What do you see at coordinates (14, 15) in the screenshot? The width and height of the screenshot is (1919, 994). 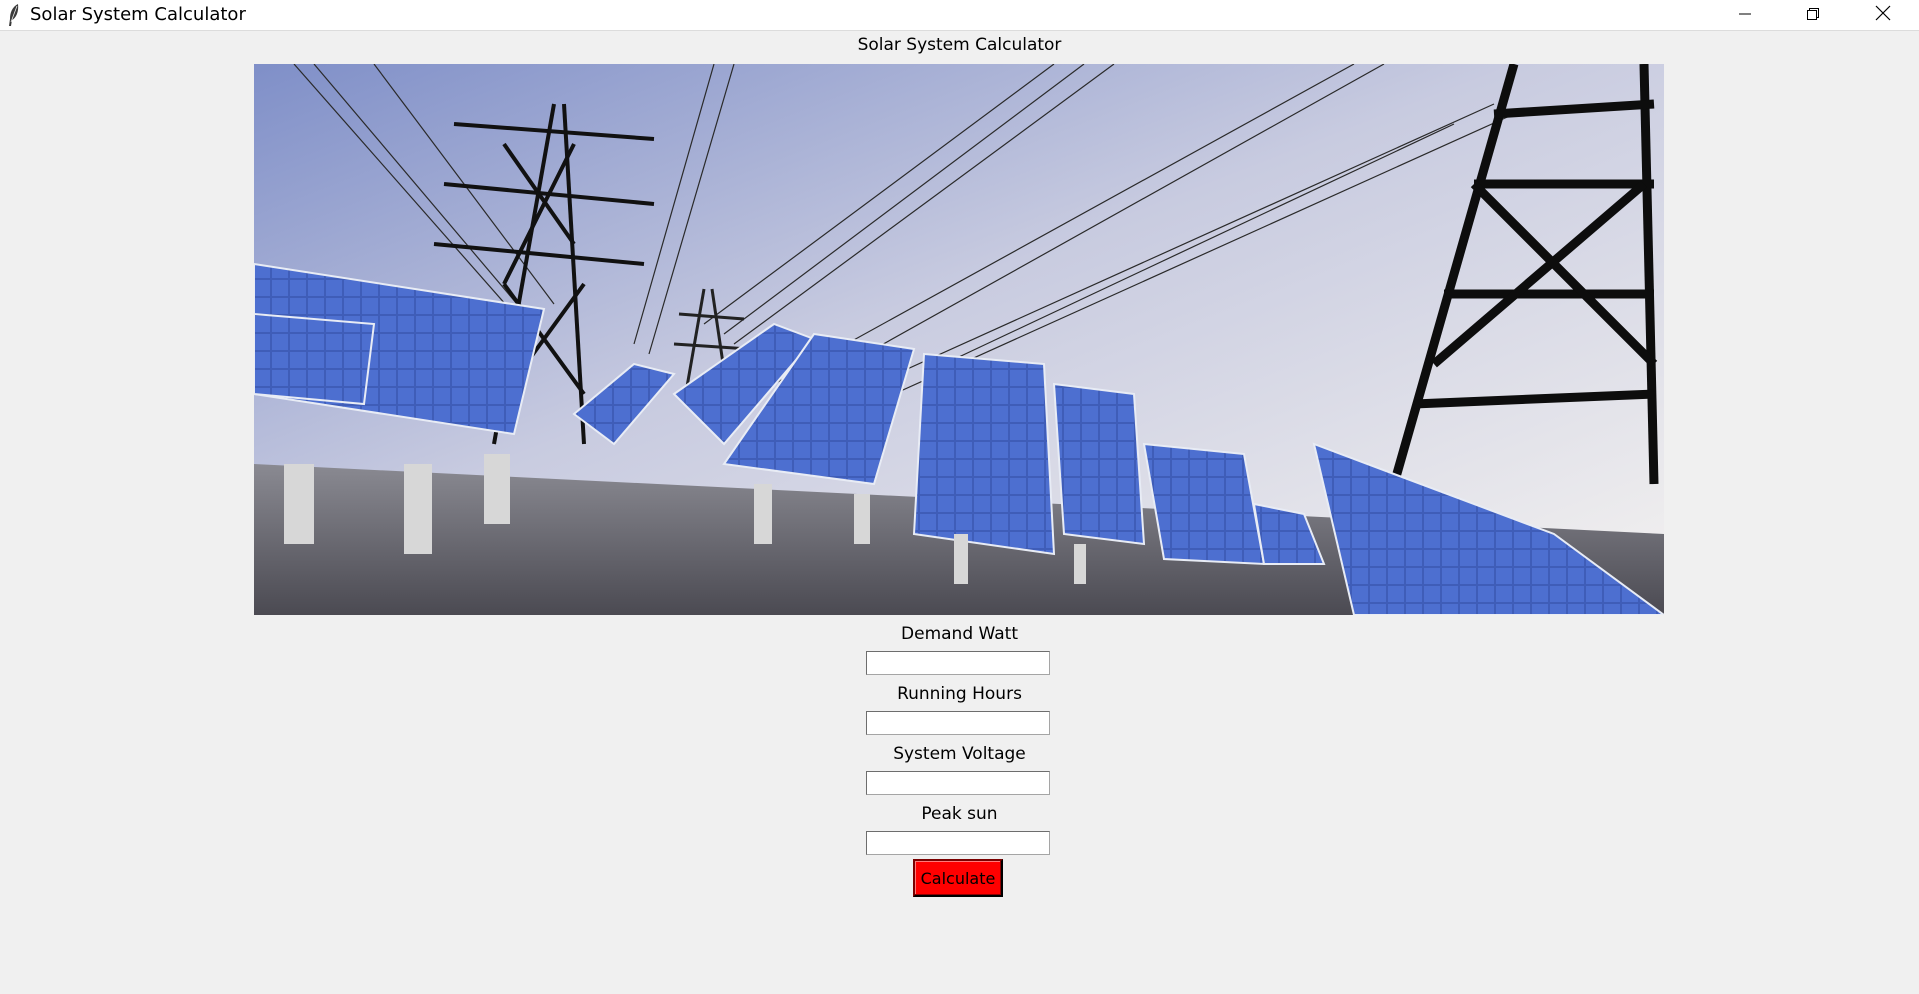 I see `feather-icon` at bounding box center [14, 15].